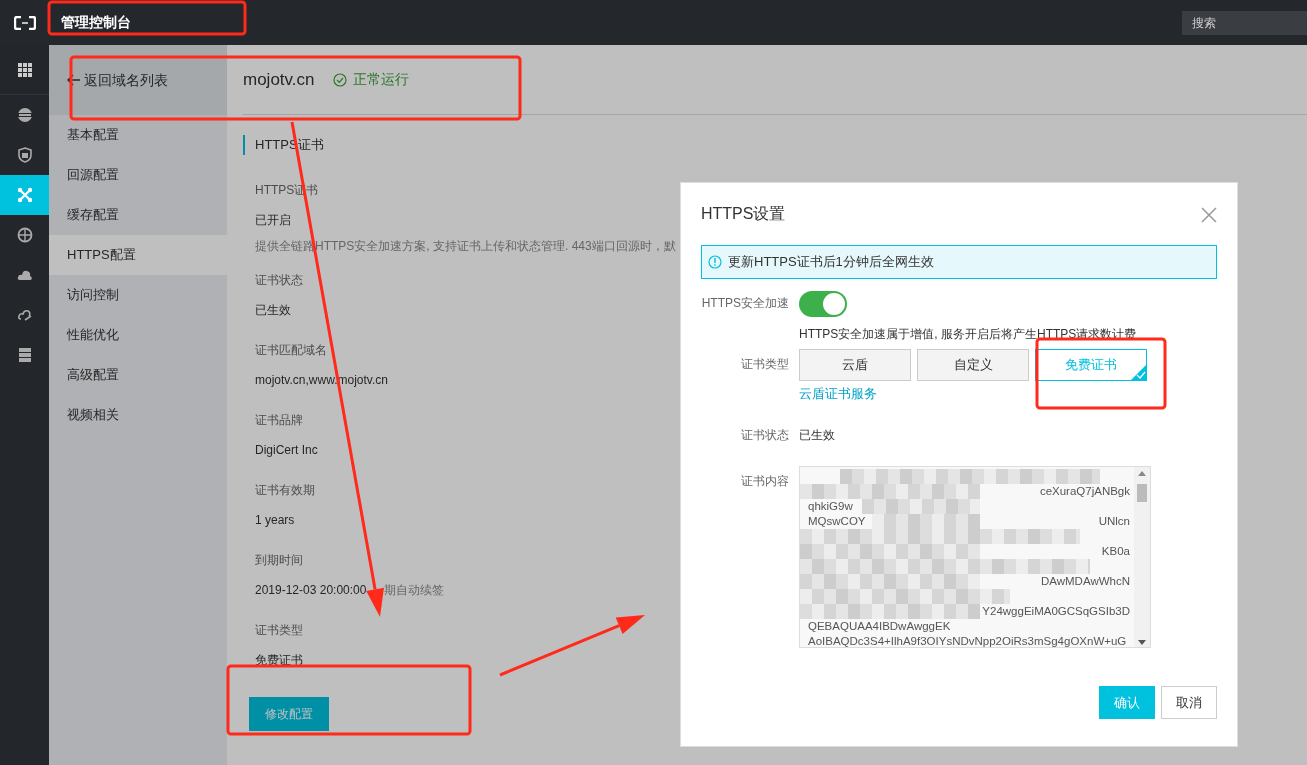 The width and height of the screenshot is (1307, 765). I want to click on sidebar-item: 回源配置, so click(138, 175).